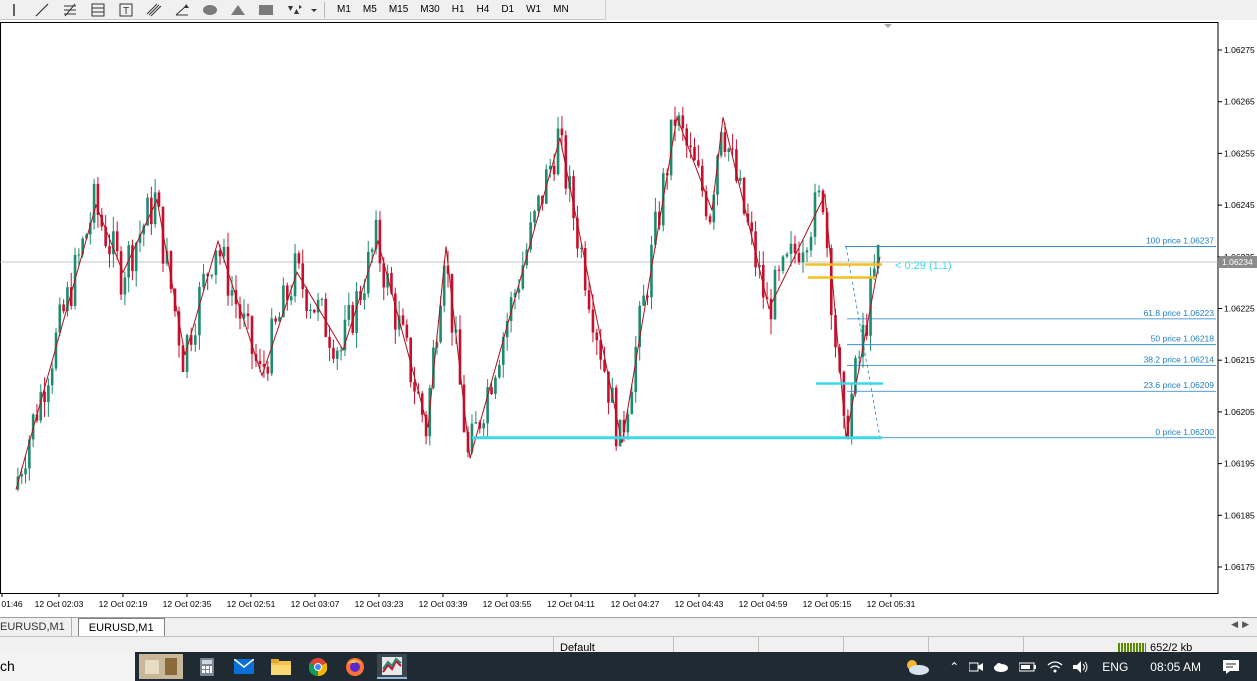  I want to click on timeframe-w1-button: W1, so click(533, 10).